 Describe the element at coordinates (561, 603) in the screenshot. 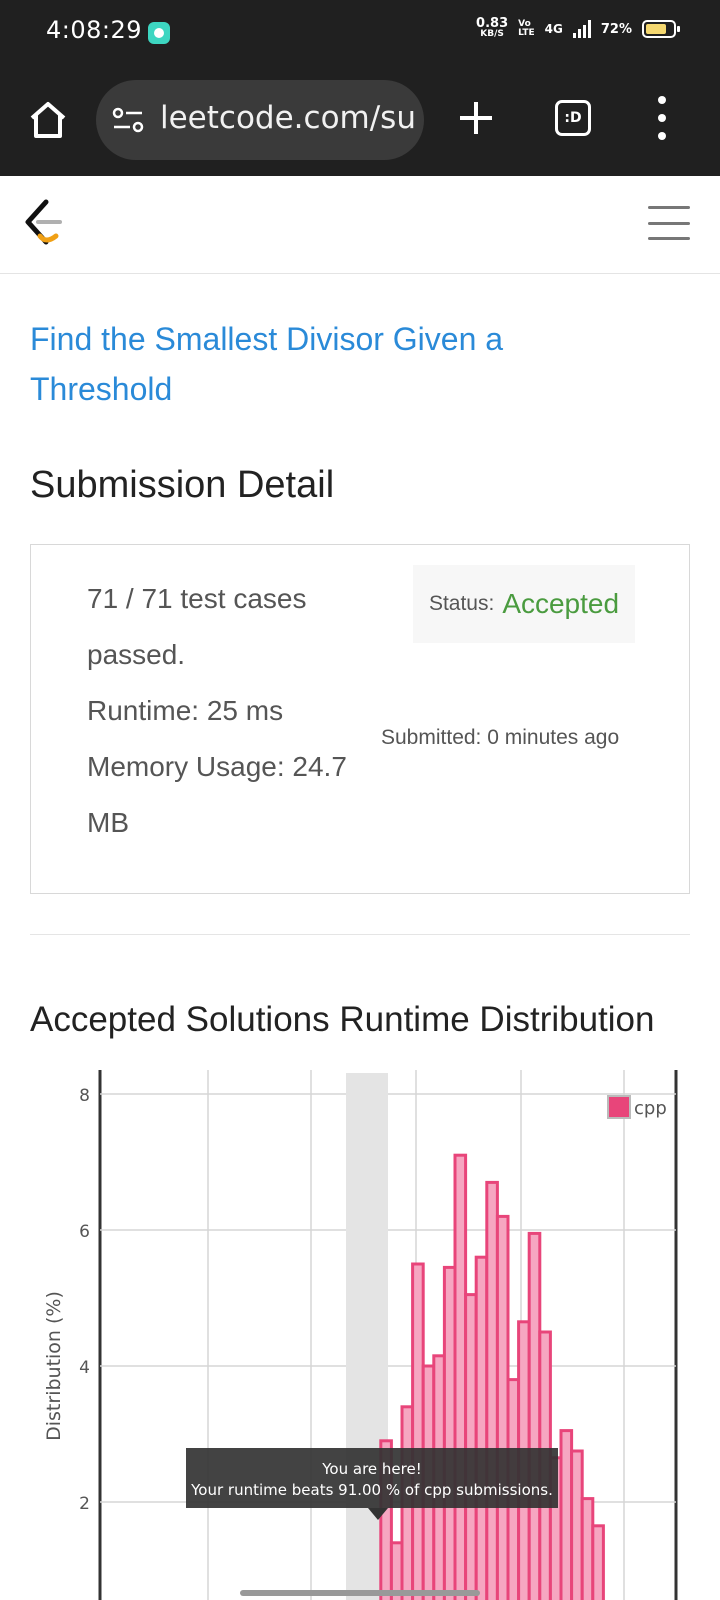

I see `status-value: Accepted` at that location.